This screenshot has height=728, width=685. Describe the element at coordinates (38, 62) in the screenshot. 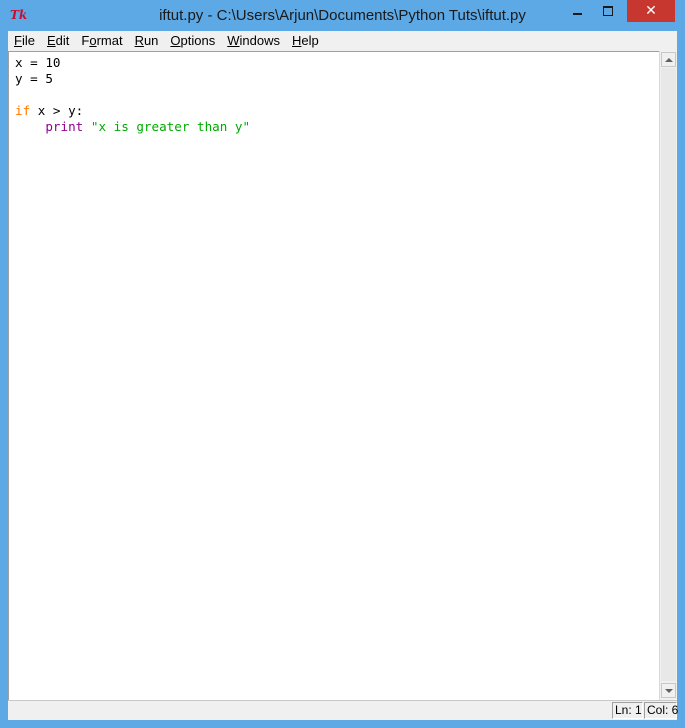

I see `code-line-1: x = 10` at that location.